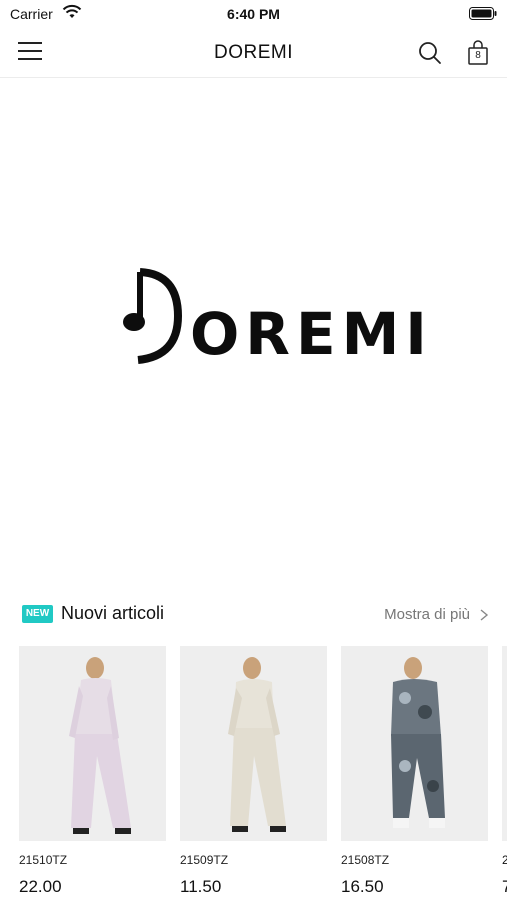 The image size is (507, 900). I want to click on battery-icon, so click(483, 13).